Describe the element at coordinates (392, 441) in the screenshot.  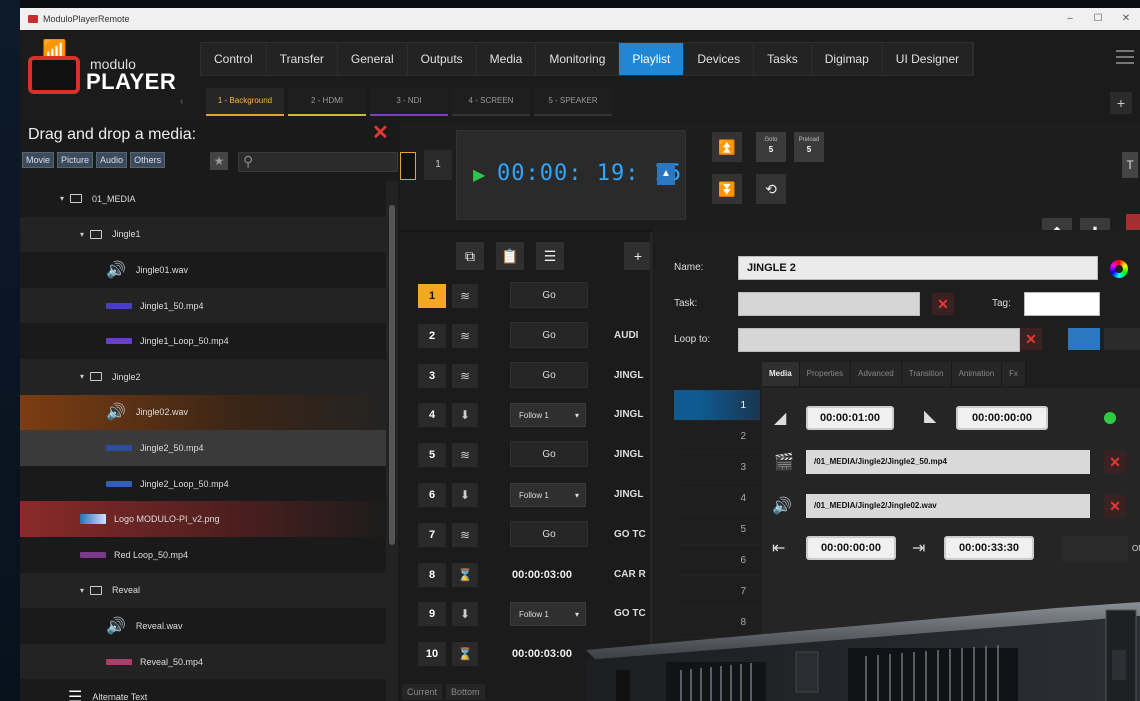
I see `media-tree-scrollbar` at that location.